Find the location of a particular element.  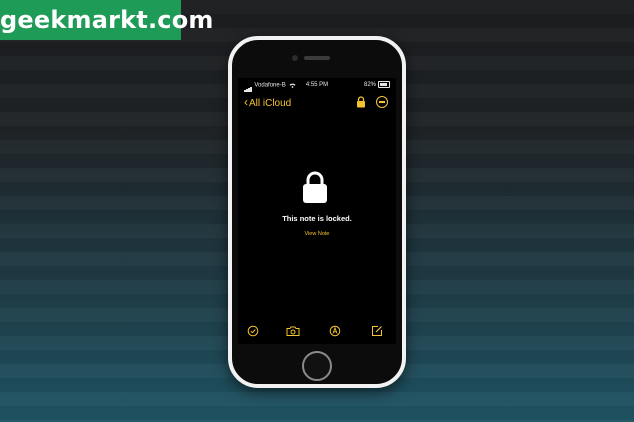

earpiece-speaker is located at coordinates (317, 58).